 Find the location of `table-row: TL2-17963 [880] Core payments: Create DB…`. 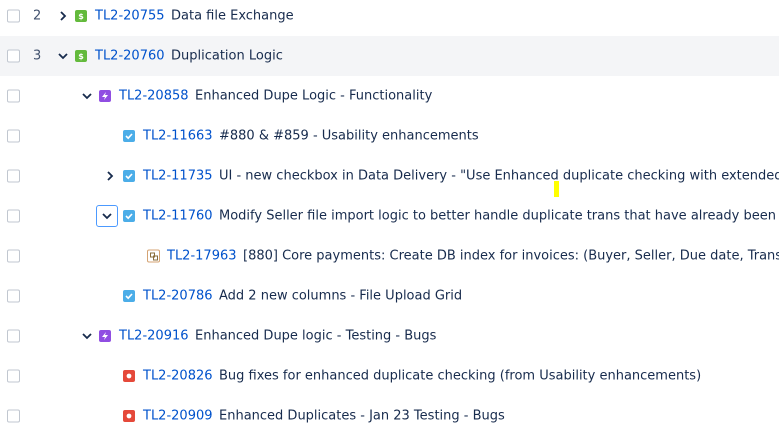

table-row: TL2-17963 [880] Core payments: Create DB… is located at coordinates (389, 256).